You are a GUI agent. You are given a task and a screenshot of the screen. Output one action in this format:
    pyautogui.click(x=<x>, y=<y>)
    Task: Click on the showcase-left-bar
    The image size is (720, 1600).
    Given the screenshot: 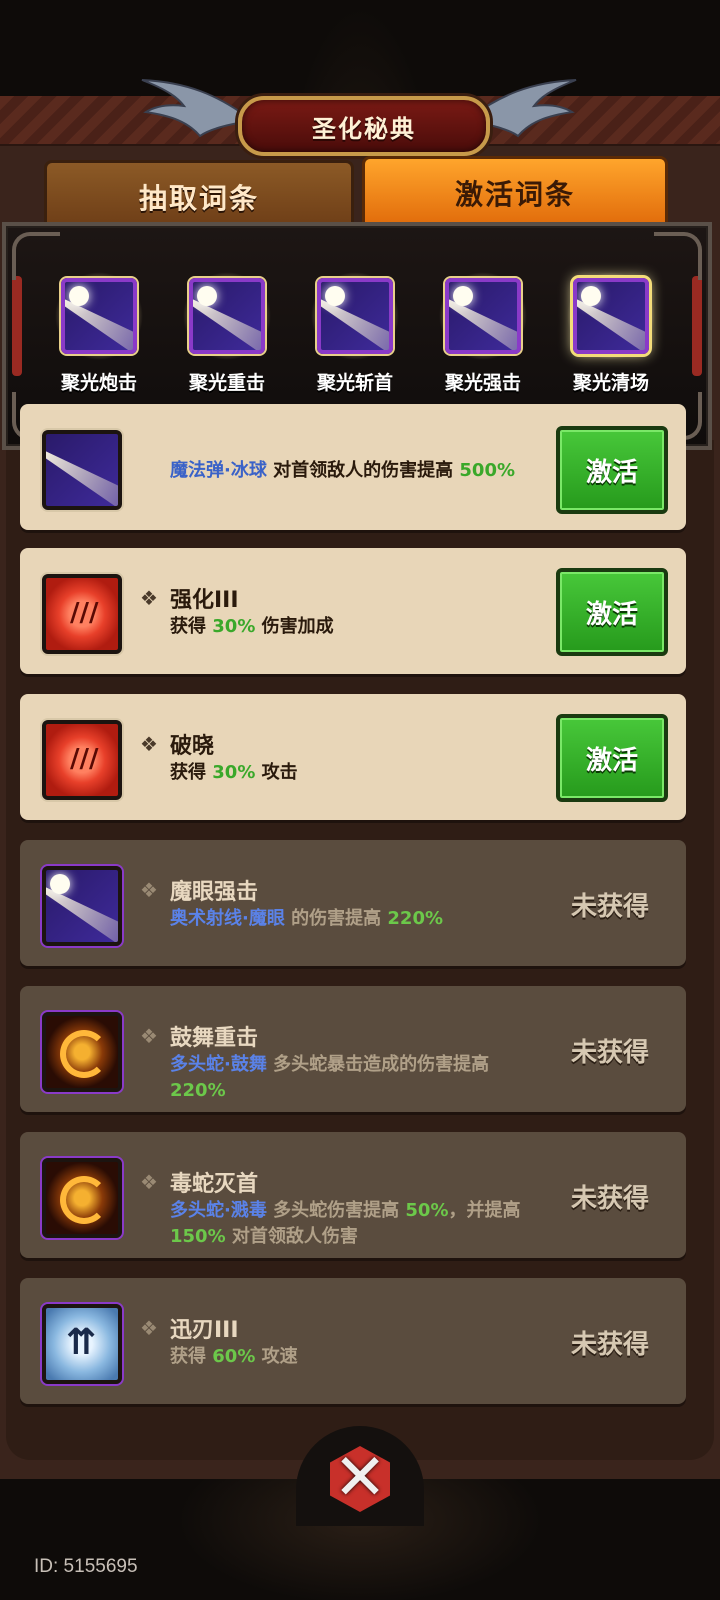 What is the action you would take?
    pyautogui.click(x=17, y=326)
    